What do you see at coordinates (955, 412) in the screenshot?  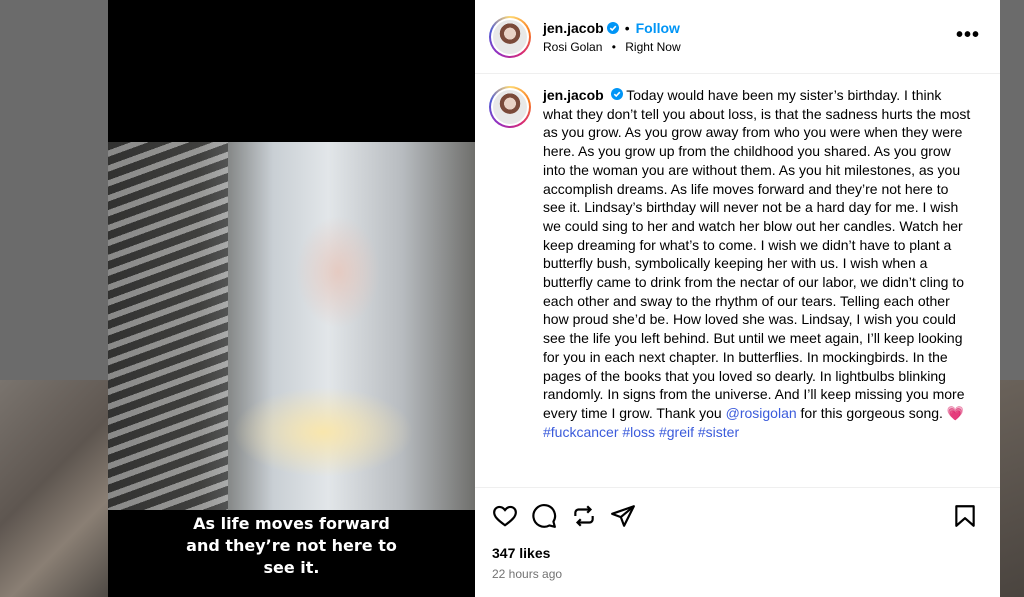 I see `heart-emoji: 💗` at bounding box center [955, 412].